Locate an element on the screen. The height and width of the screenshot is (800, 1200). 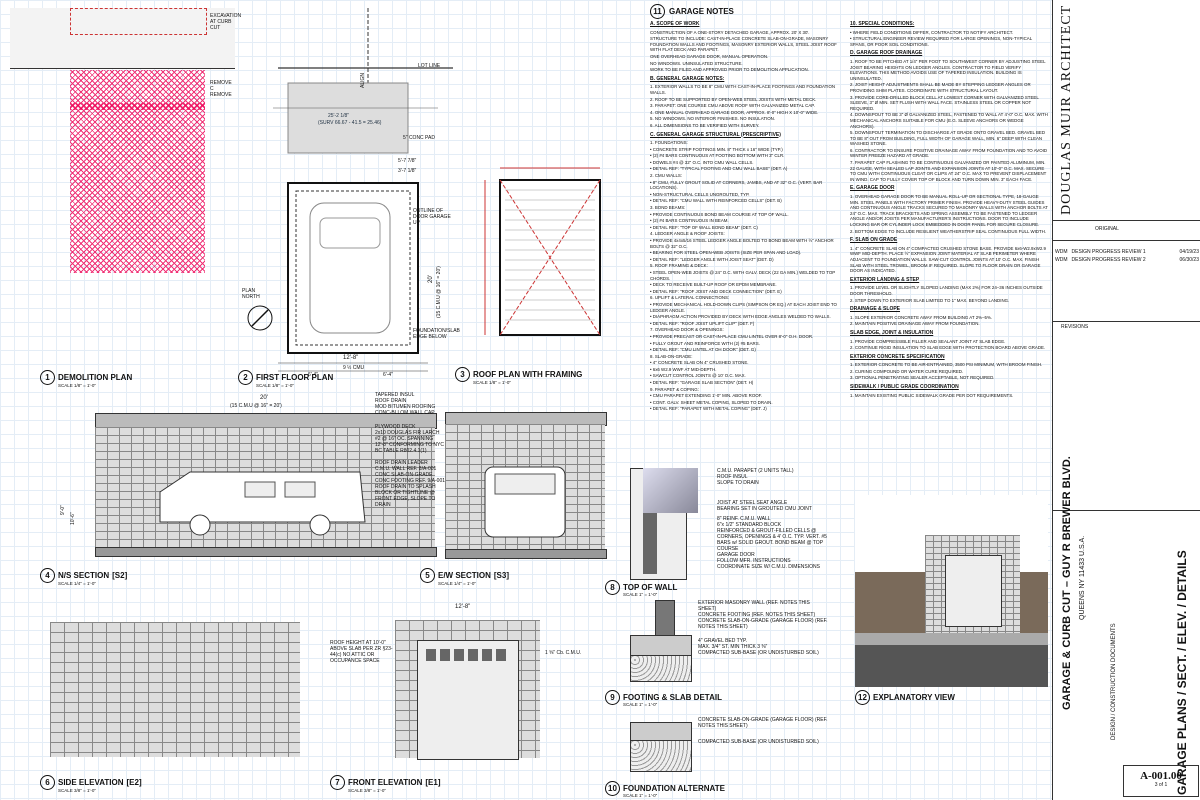
ew-section is located at coordinates (530, 487).